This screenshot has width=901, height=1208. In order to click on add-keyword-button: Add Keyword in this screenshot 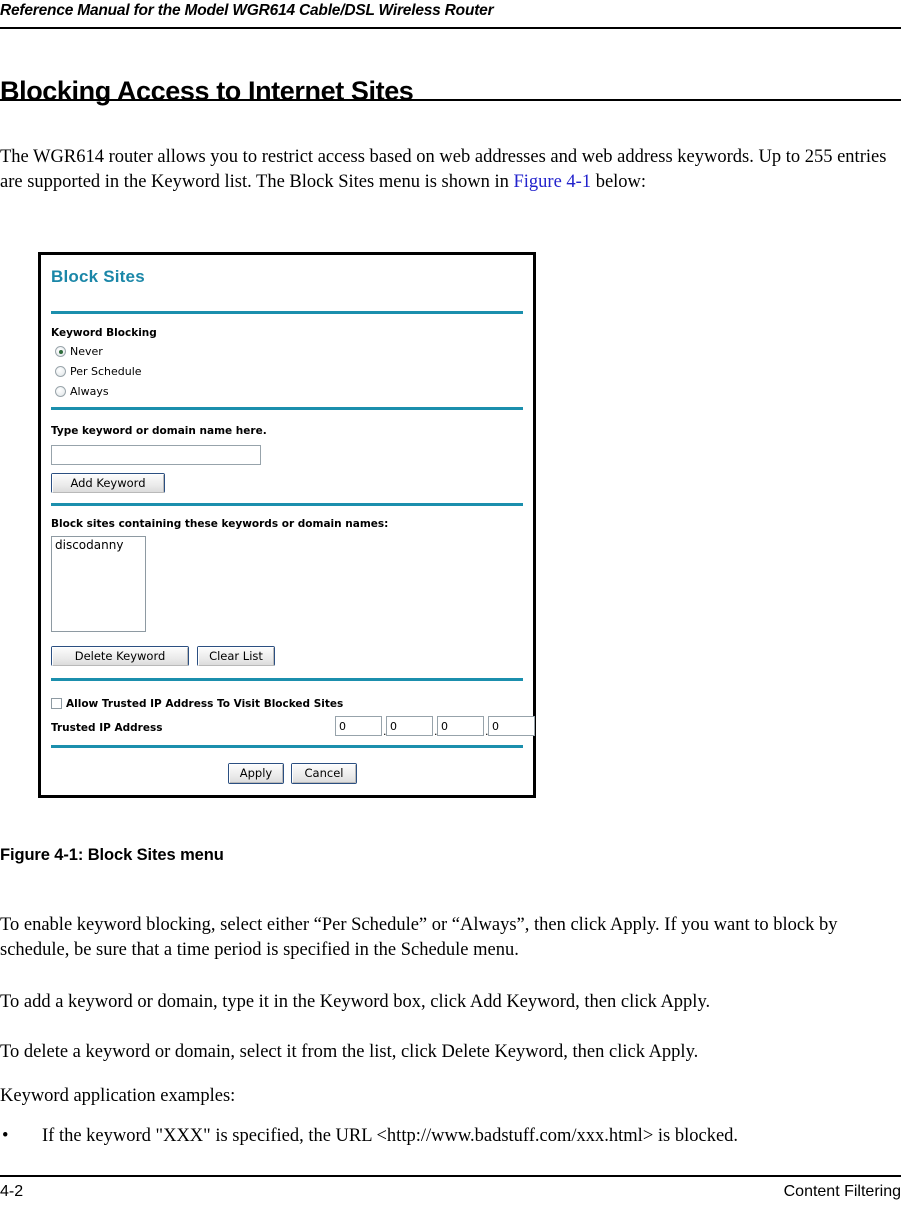, I will do `click(108, 483)`.